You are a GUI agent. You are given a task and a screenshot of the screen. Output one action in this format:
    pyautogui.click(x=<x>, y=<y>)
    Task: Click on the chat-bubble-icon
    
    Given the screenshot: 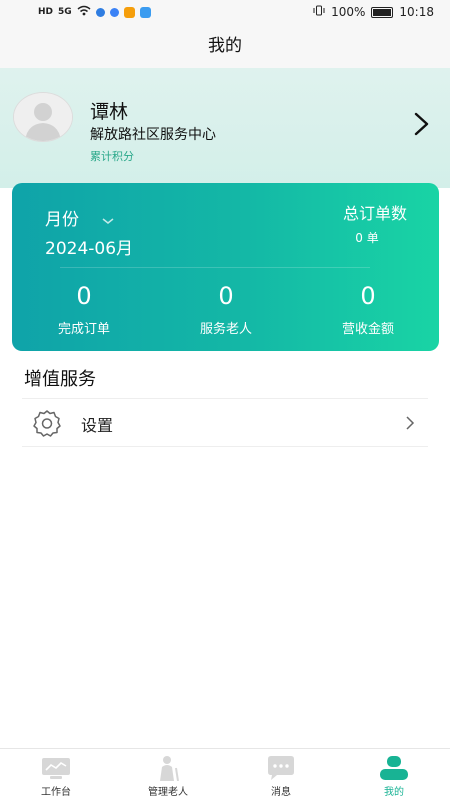 What is the action you would take?
    pyautogui.click(x=281, y=768)
    